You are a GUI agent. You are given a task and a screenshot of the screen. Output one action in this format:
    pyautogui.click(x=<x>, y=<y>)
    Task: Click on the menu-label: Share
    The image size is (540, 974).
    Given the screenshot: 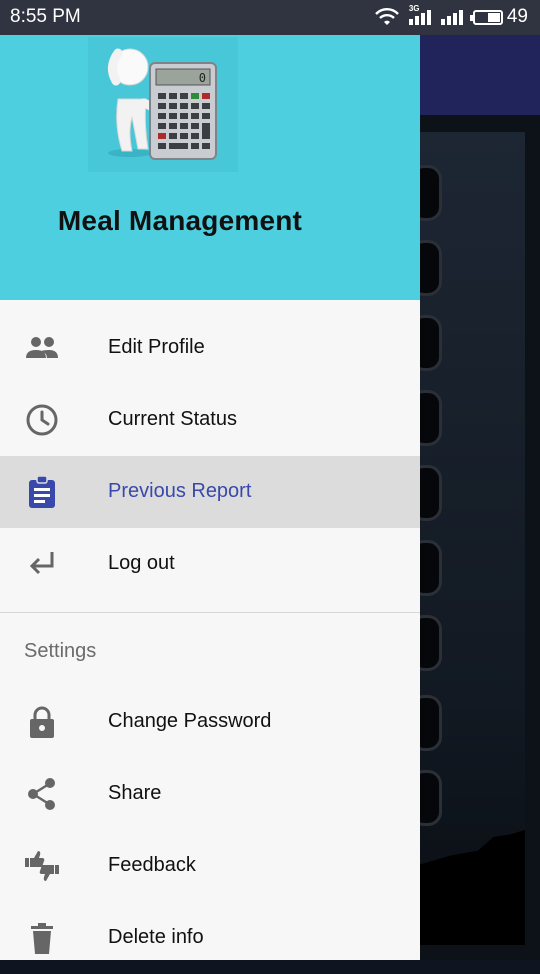 What is the action you would take?
    pyautogui.click(x=135, y=793)
    